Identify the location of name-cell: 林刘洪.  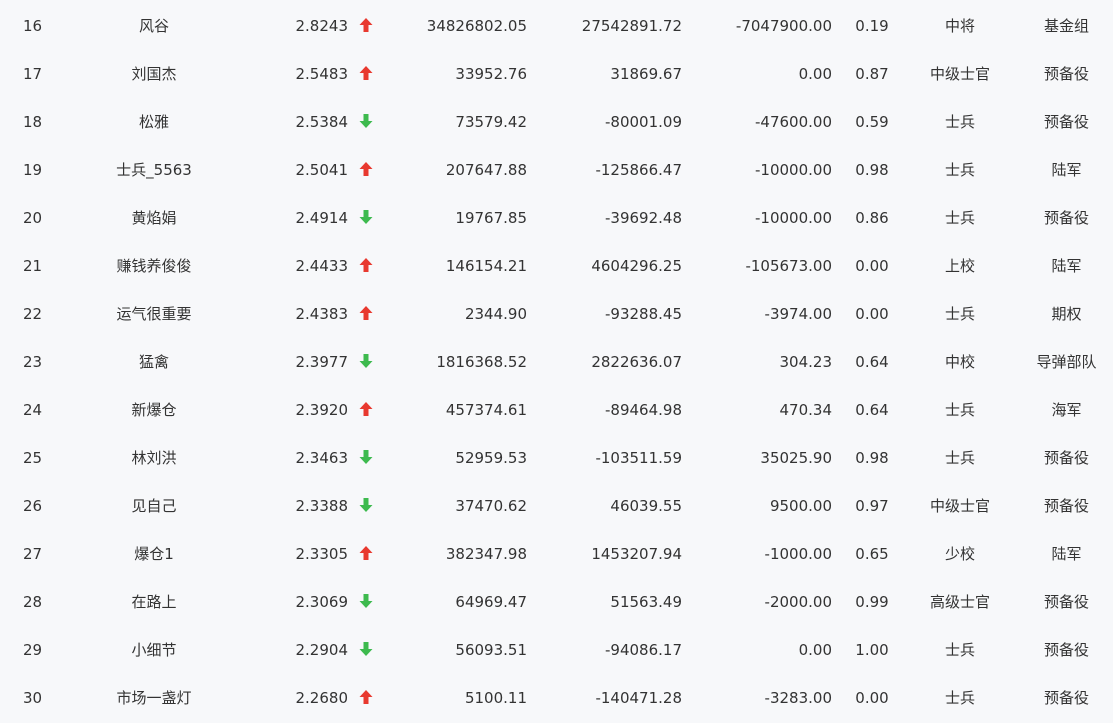
(154, 458).